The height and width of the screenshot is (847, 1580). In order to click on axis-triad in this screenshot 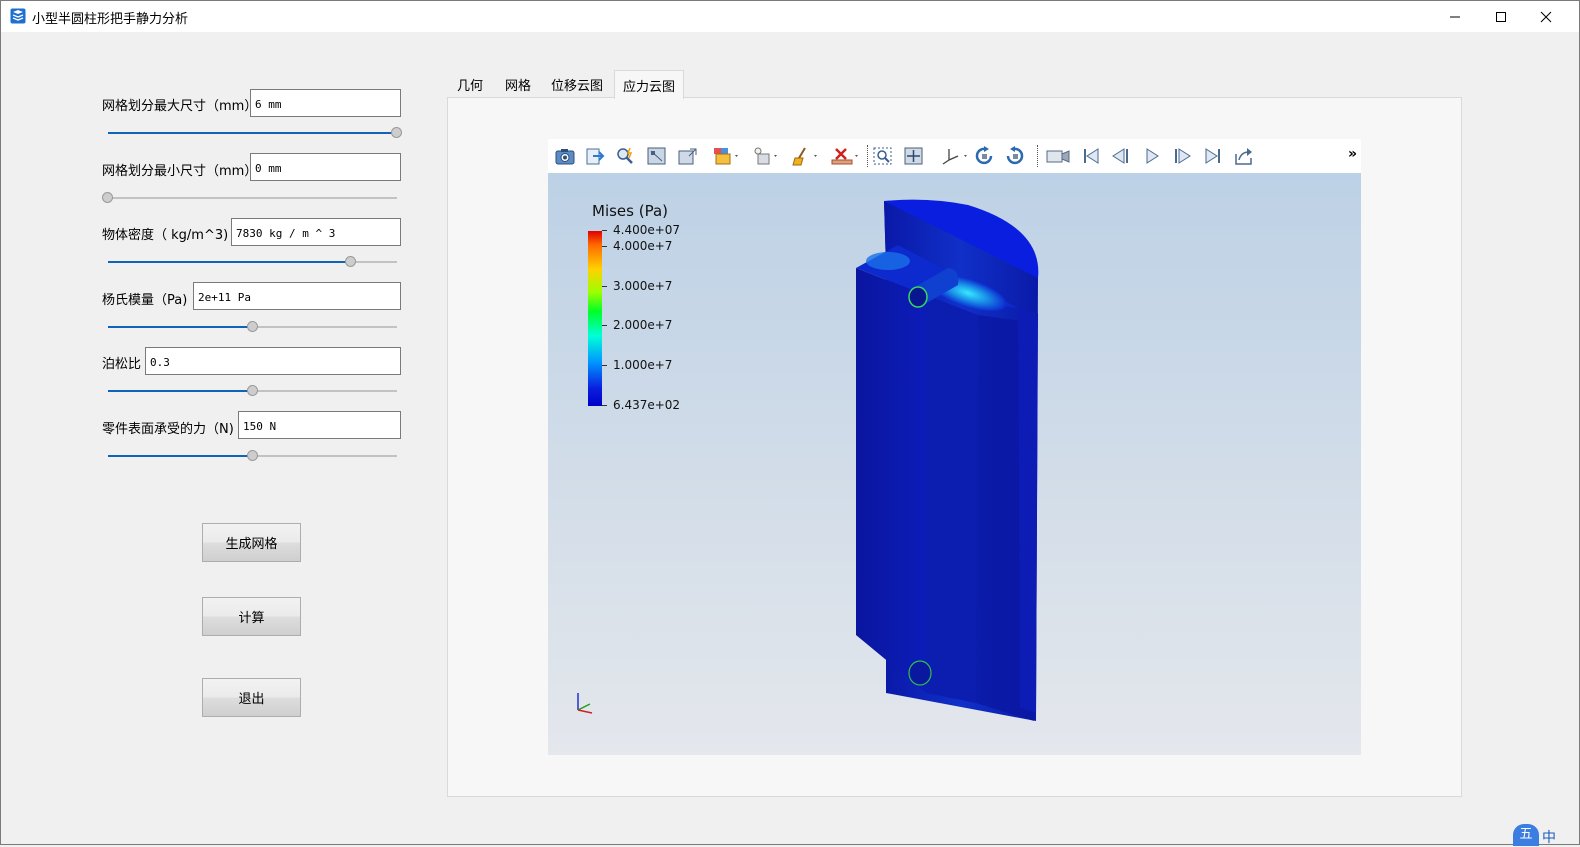, I will do `click(585, 703)`.